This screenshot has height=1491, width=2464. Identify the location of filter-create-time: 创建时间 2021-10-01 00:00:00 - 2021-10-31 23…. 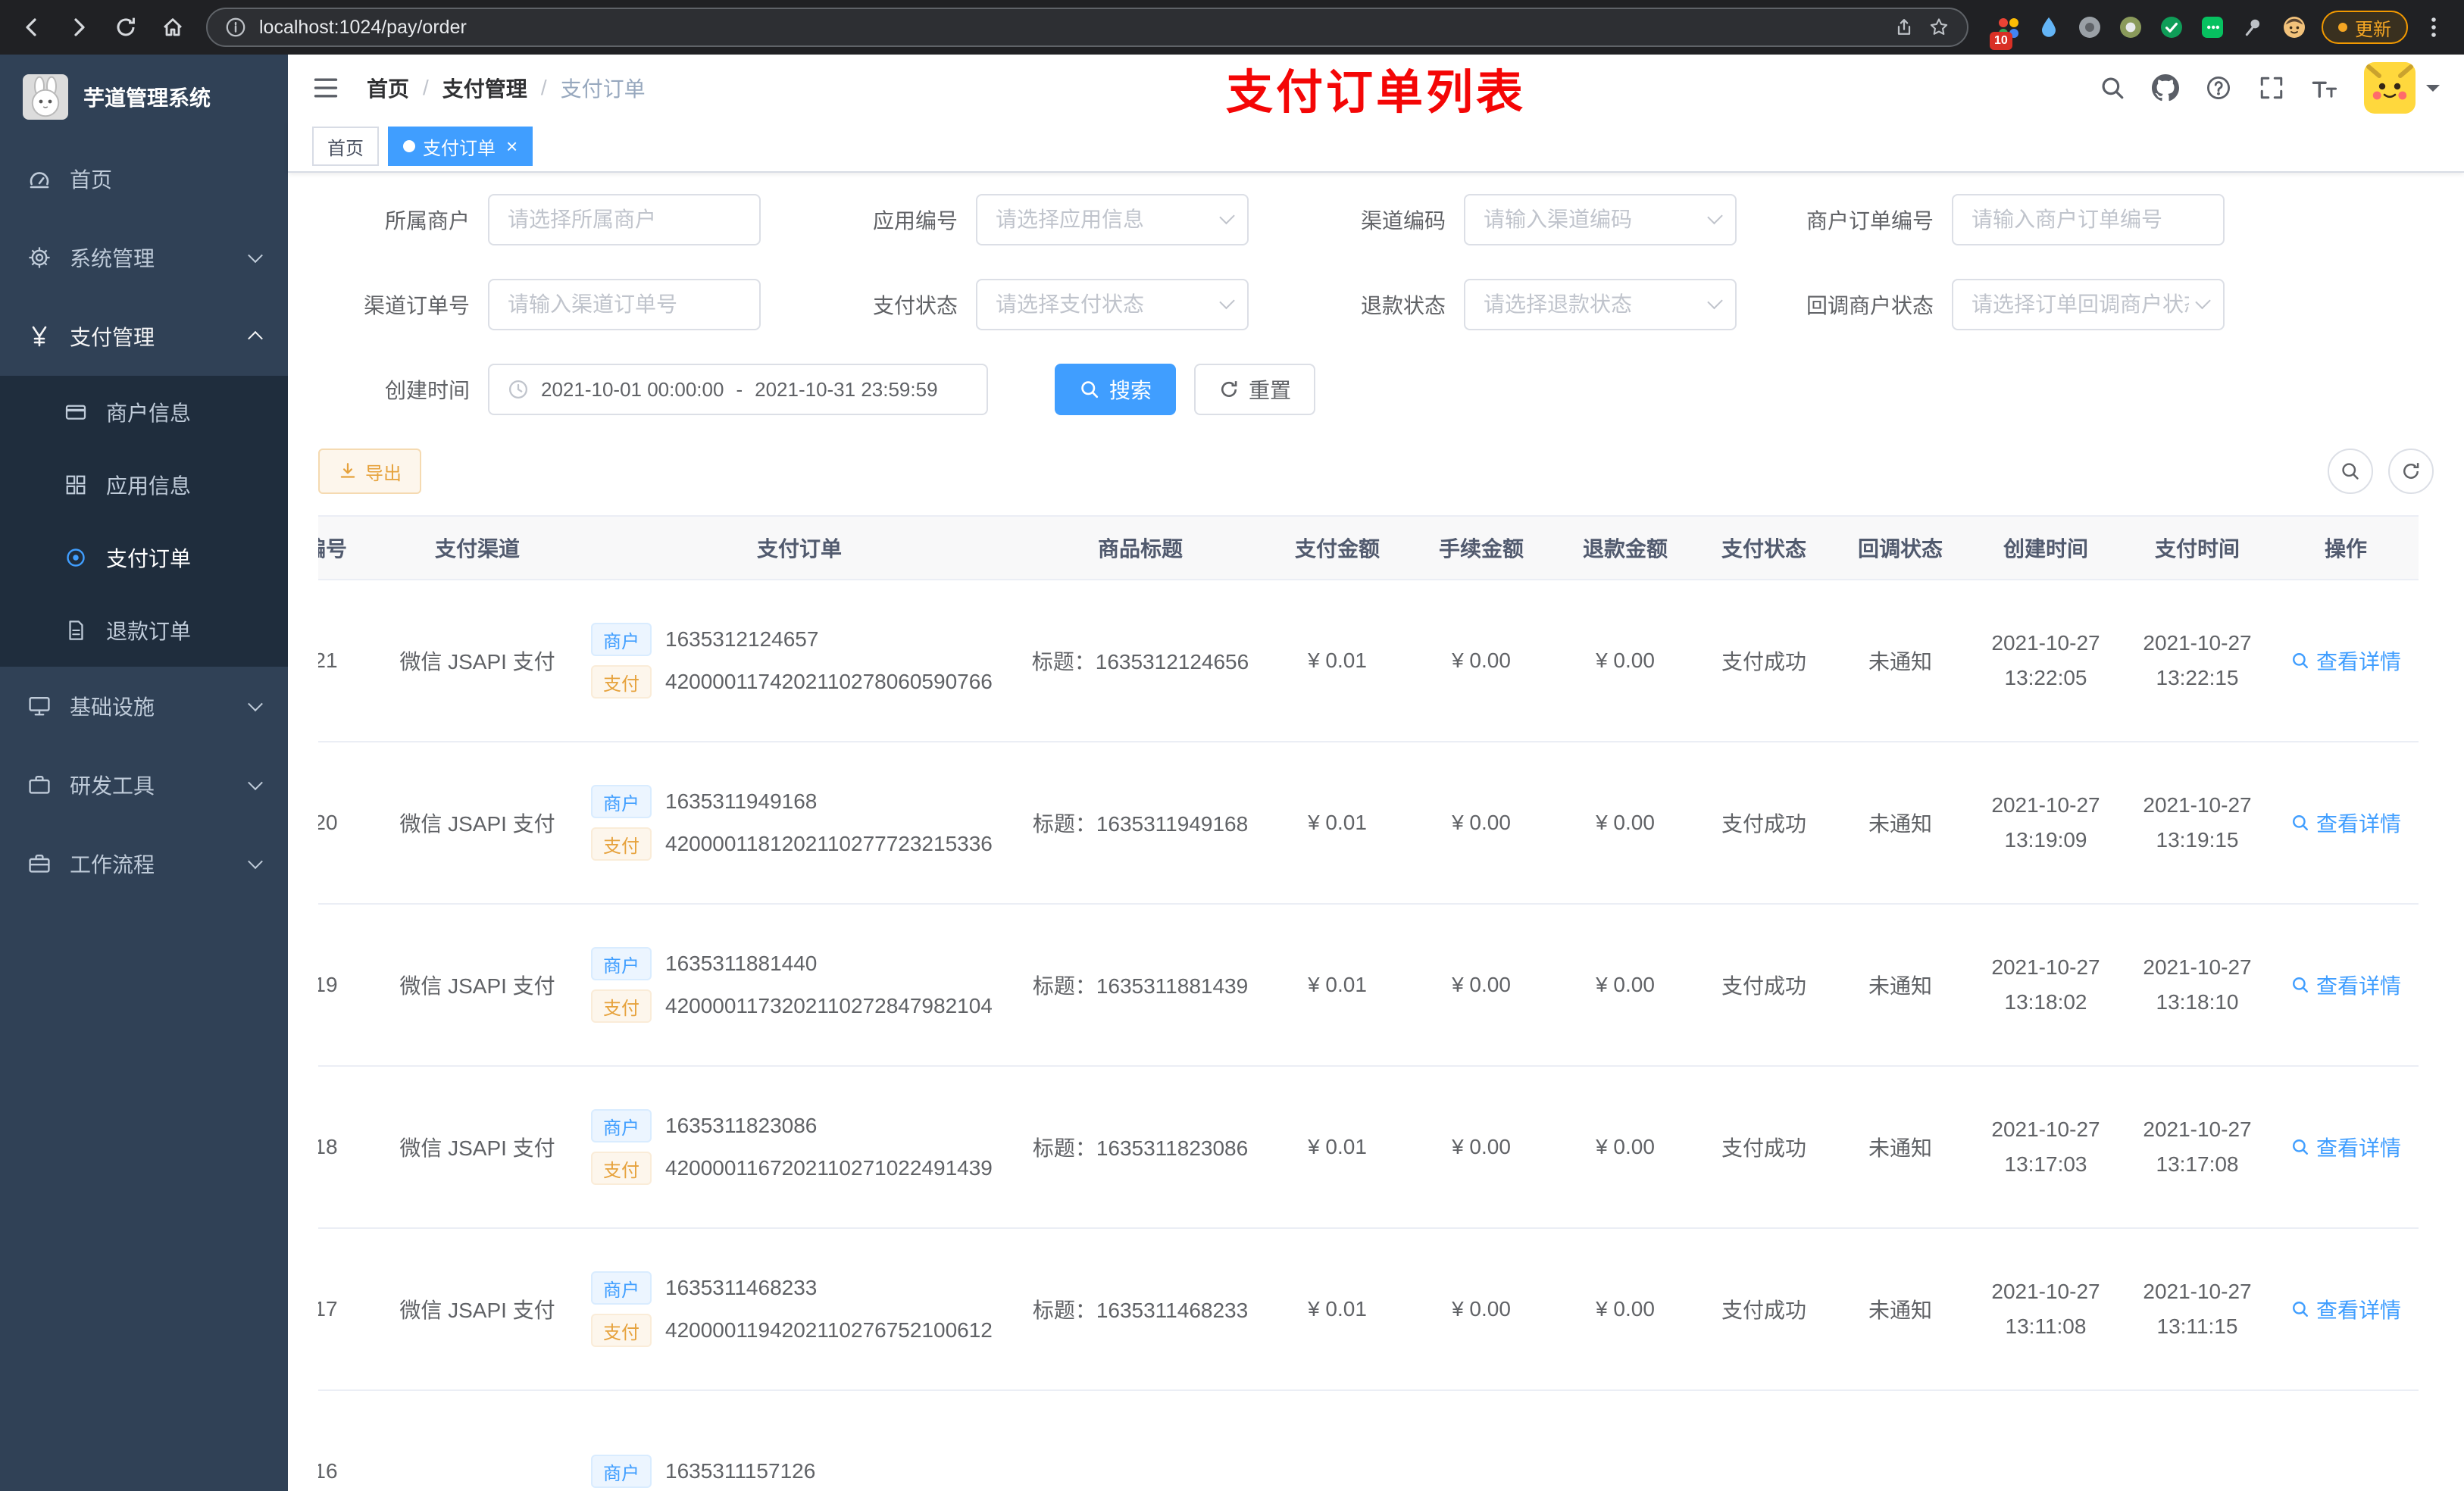
(653, 389).